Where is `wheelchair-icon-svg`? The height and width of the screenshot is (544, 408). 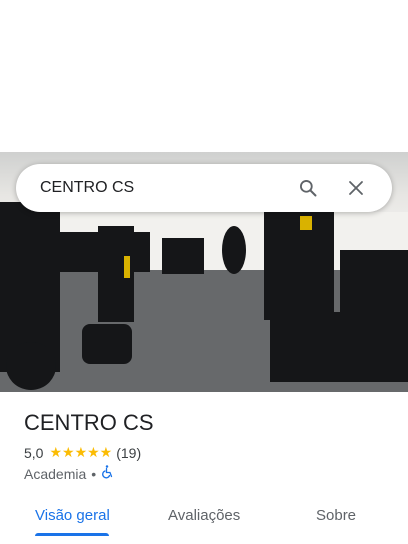 wheelchair-icon-svg is located at coordinates (107, 472).